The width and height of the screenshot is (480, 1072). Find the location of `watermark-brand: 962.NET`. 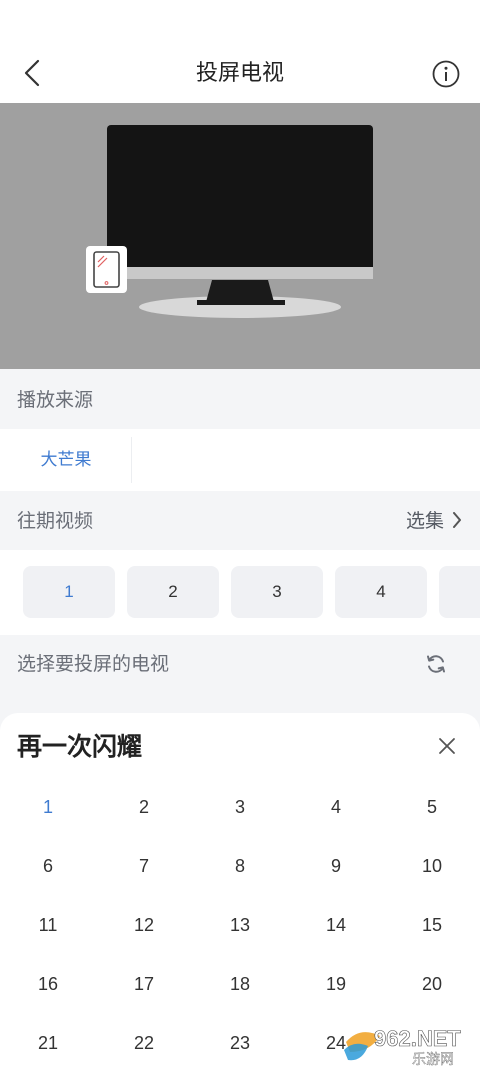

watermark-brand: 962.NET is located at coordinates (417, 1038).